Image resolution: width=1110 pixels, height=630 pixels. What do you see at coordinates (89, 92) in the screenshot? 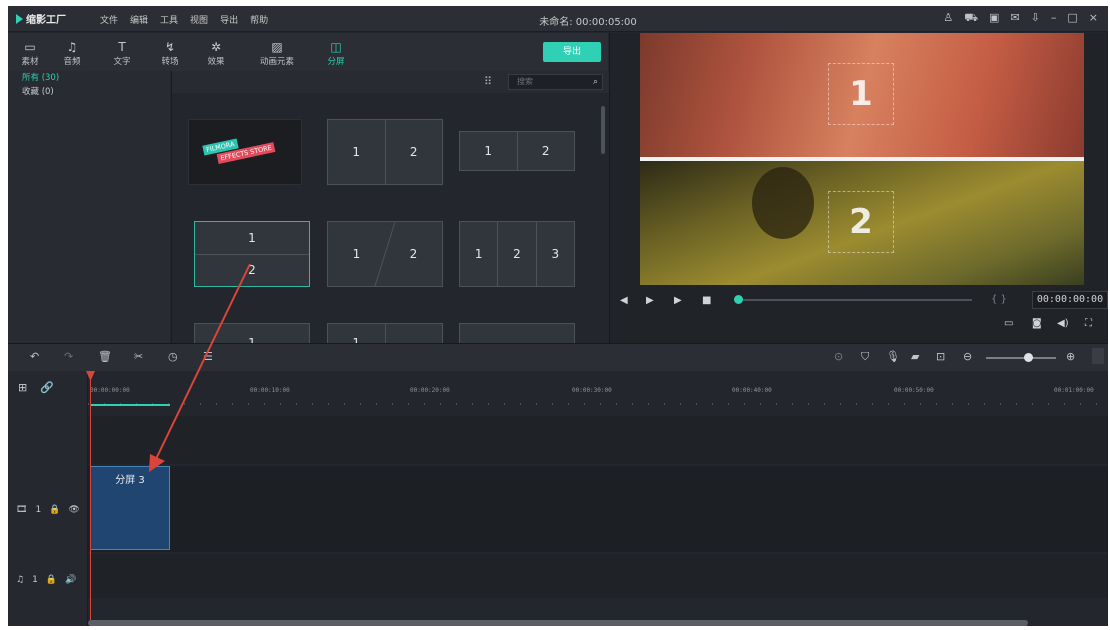
I see `sidebar-item-favorites: 收藏 (0)` at bounding box center [89, 92].